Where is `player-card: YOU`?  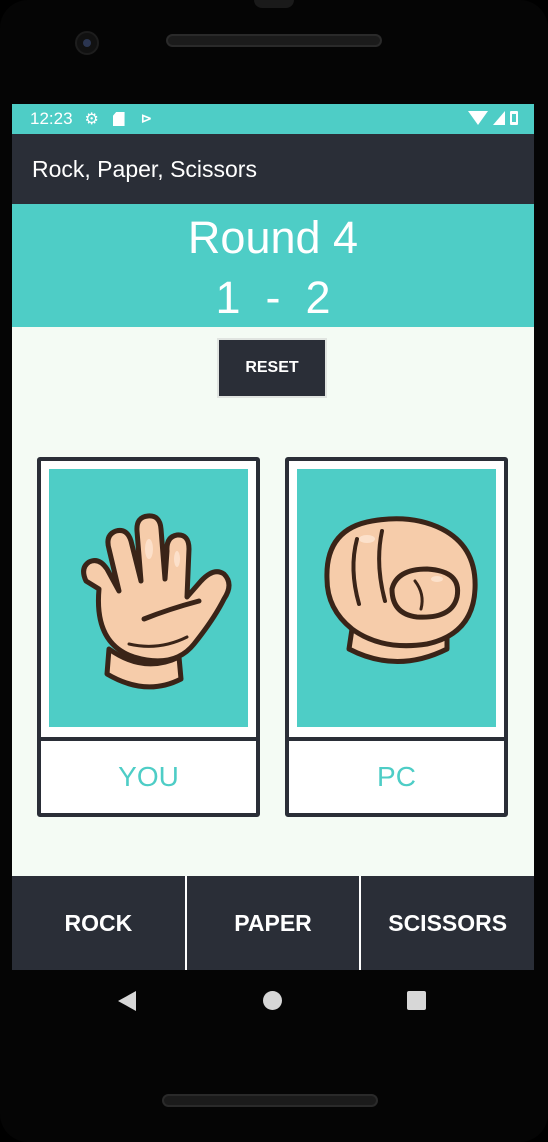 player-card: YOU is located at coordinates (148, 637).